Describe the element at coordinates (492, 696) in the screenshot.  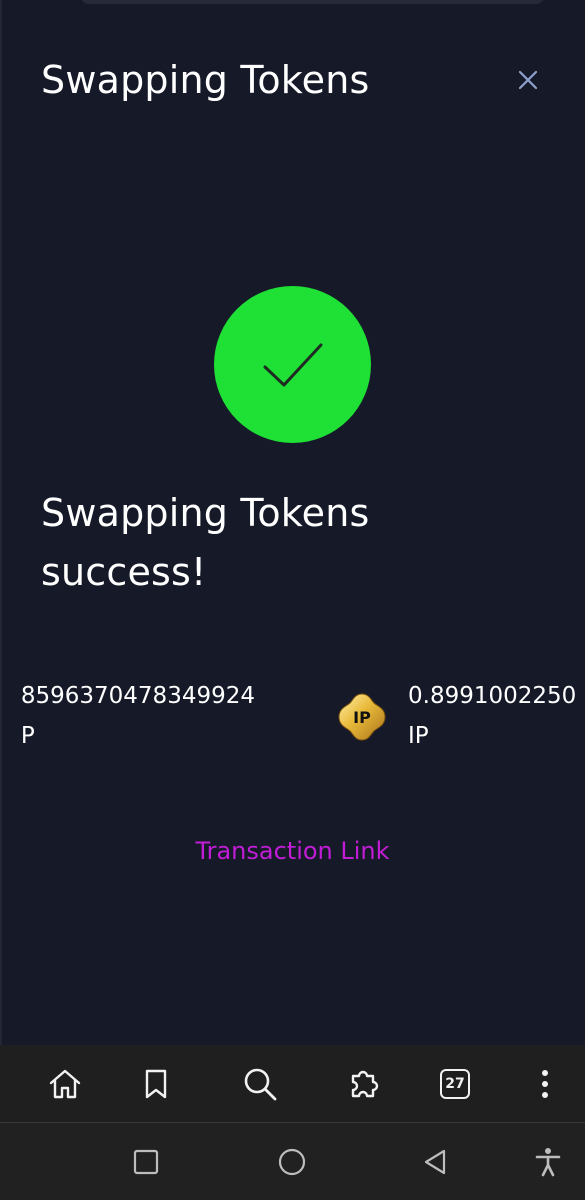
I see `swap-to-value: 0.8991002250` at that location.